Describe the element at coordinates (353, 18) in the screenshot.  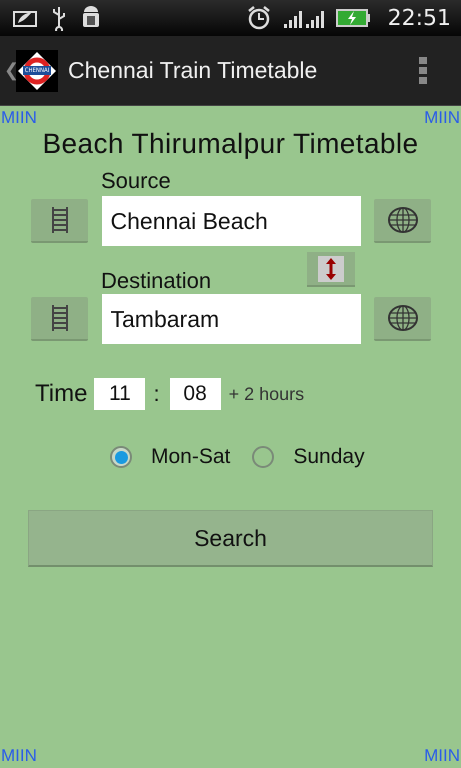
I see `battery-charging-icon` at that location.